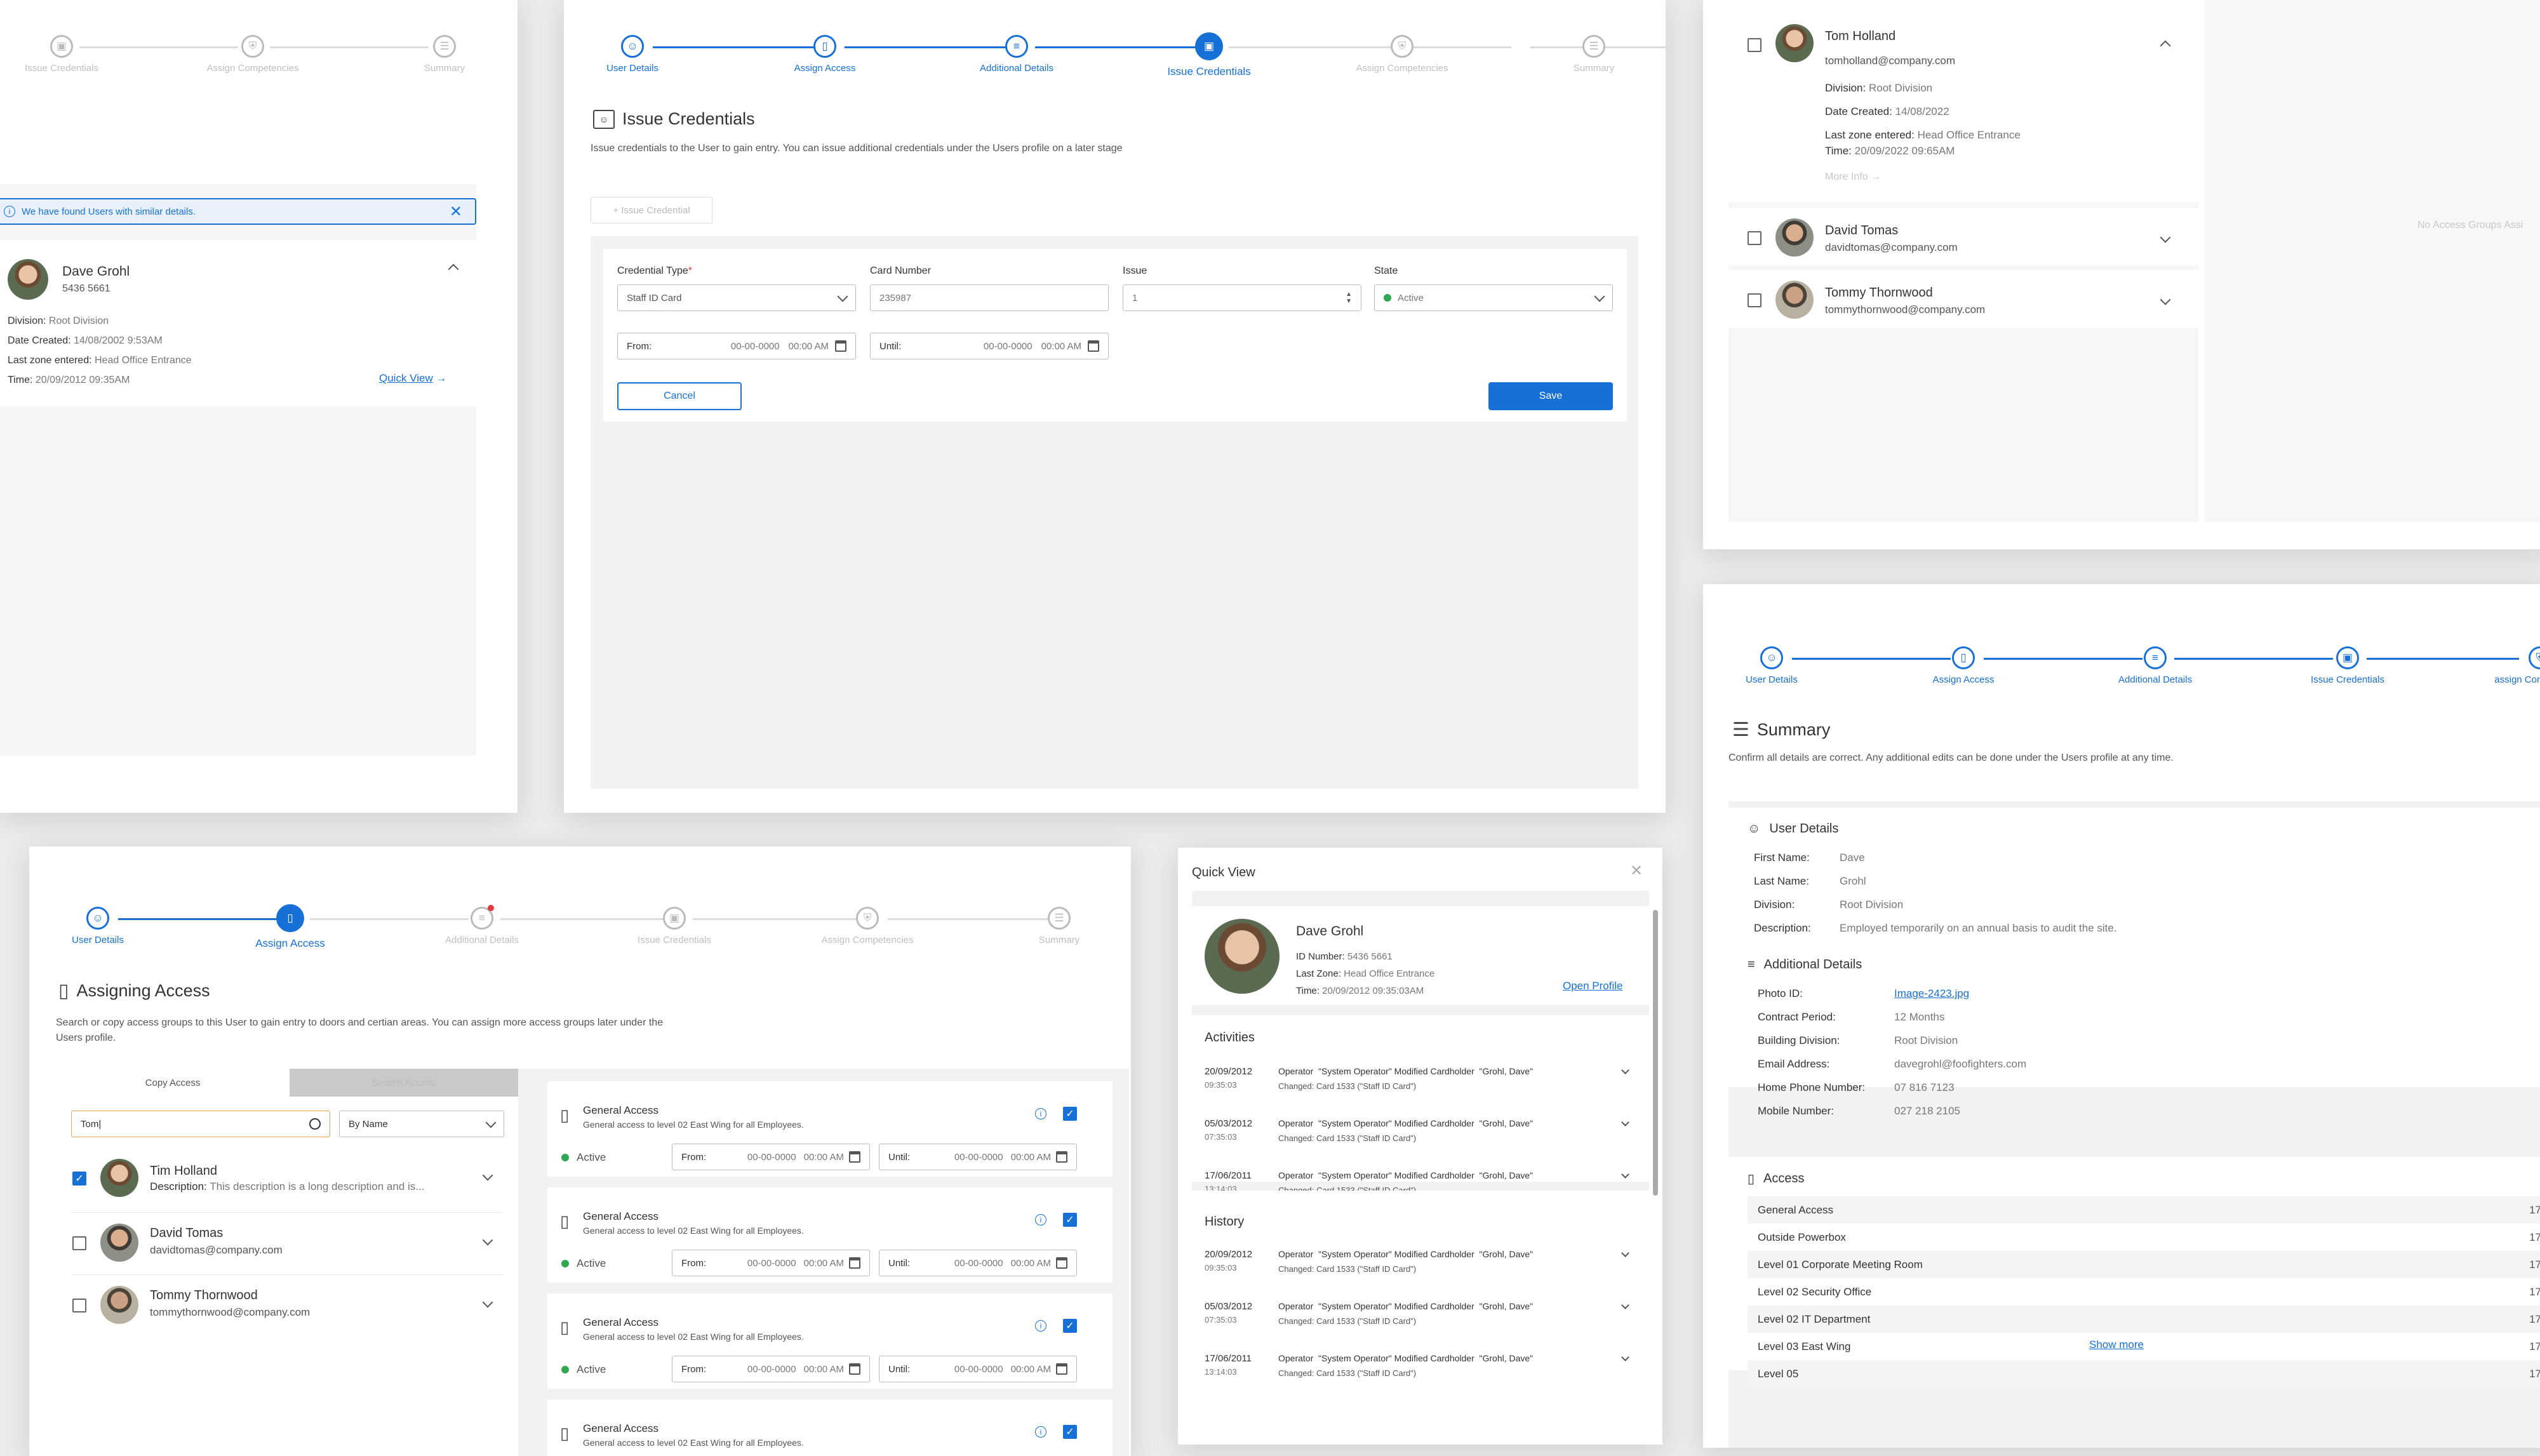 The height and width of the screenshot is (1456, 2540). Describe the element at coordinates (1853, 177) in the screenshot. I see `more-info-link: More Info →` at that location.